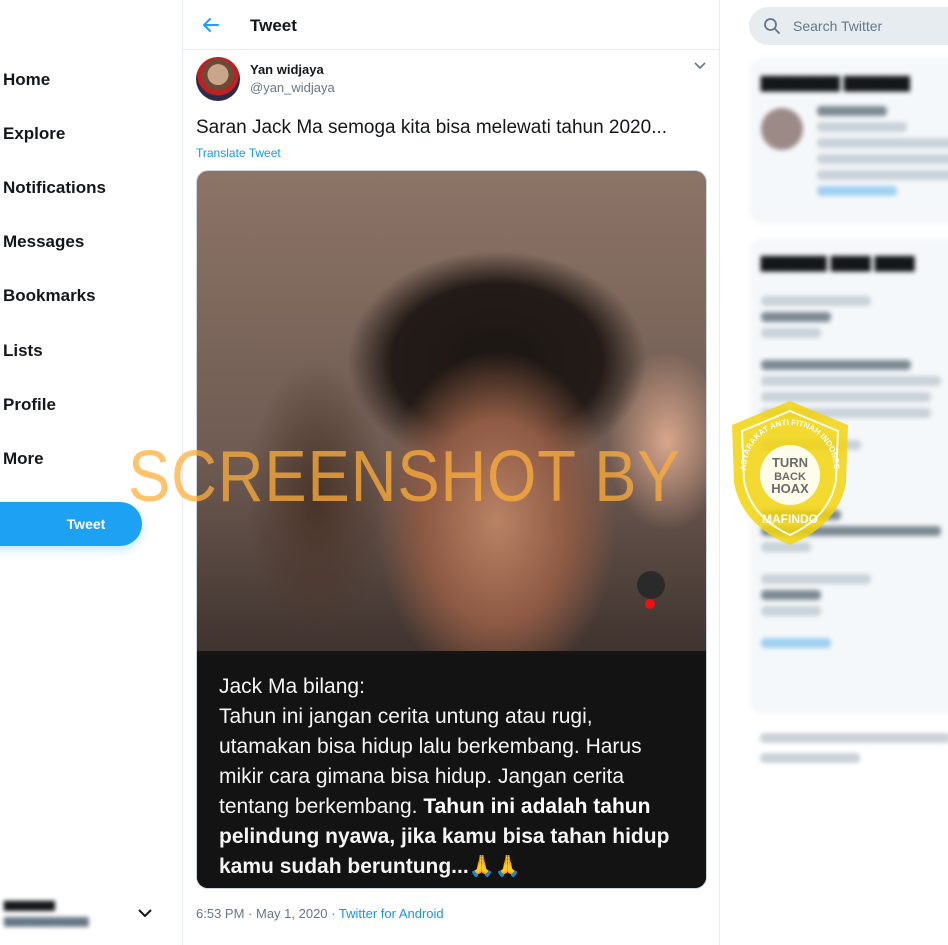 This screenshot has width=948, height=945. Describe the element at coordinates (292, 913) in the screenshot. I see `tweet-date: May 1, 2020` at that location.